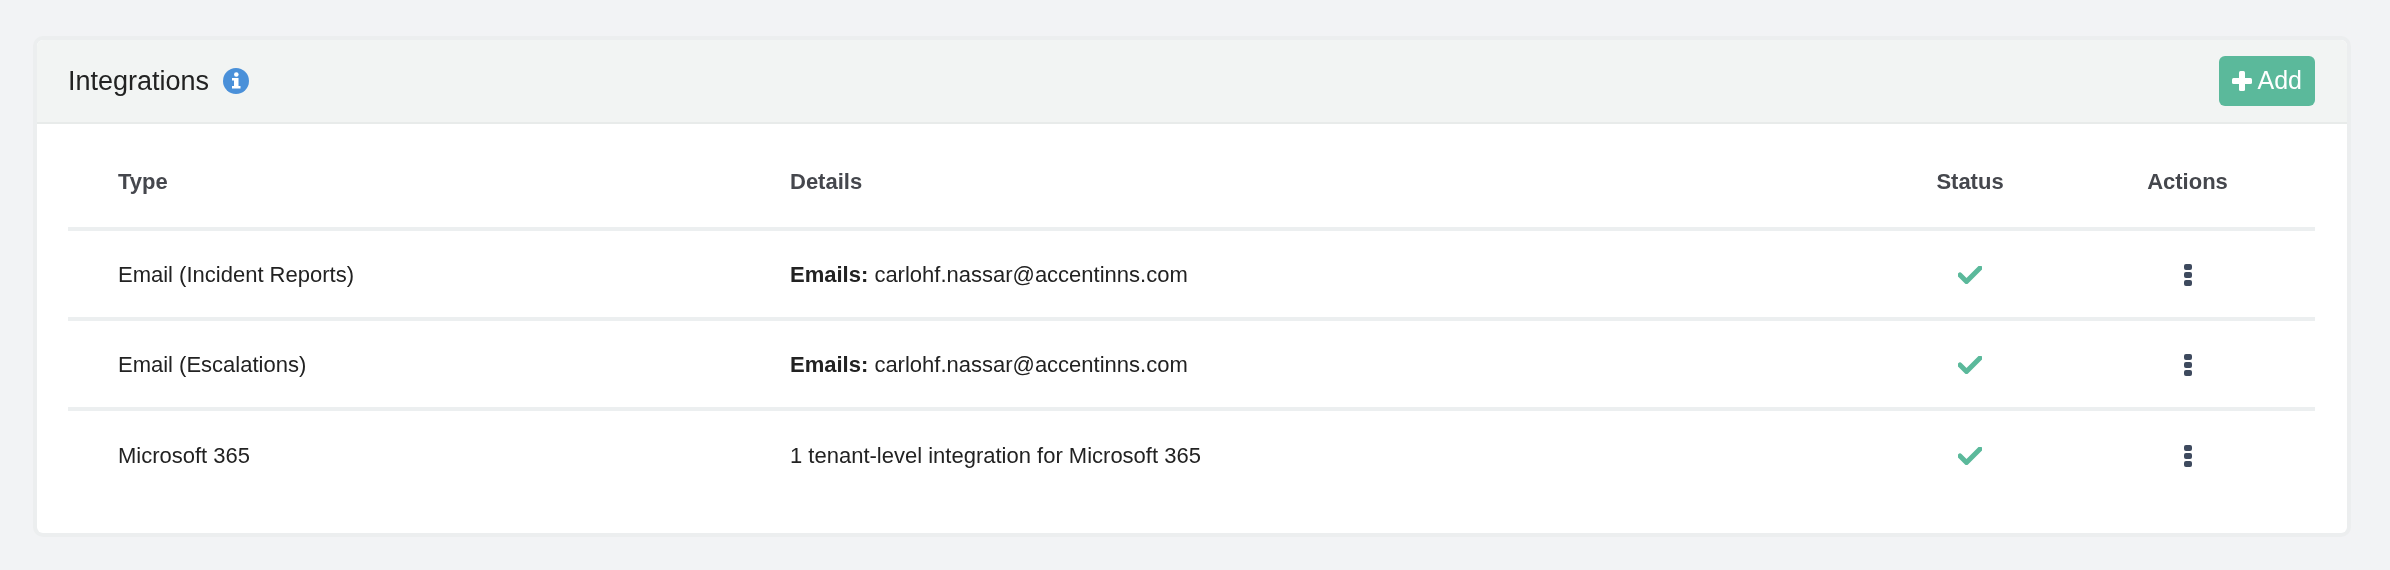 This screenshot has width=2390, height=570. What do you see at coordinates (2187, 181) in the screenshot?
I see `column-header: Actions` at bounding box center [2187, 181].